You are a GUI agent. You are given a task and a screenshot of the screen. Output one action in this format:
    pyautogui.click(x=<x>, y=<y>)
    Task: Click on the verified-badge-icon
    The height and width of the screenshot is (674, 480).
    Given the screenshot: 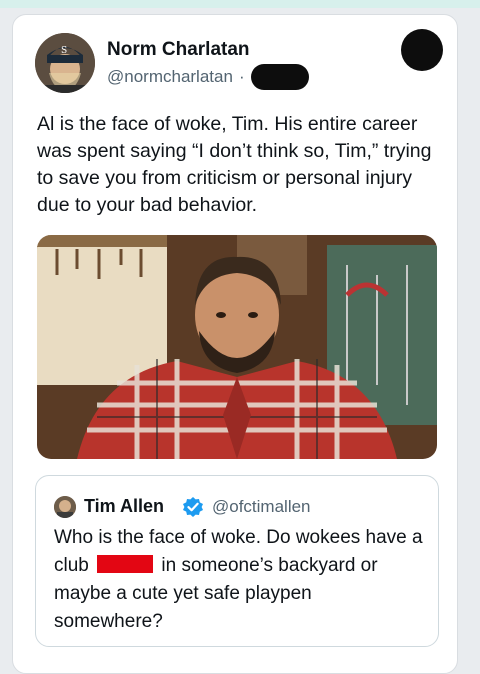 What is the action you would take?
    pyautogui.click(x=193, y=507)
    